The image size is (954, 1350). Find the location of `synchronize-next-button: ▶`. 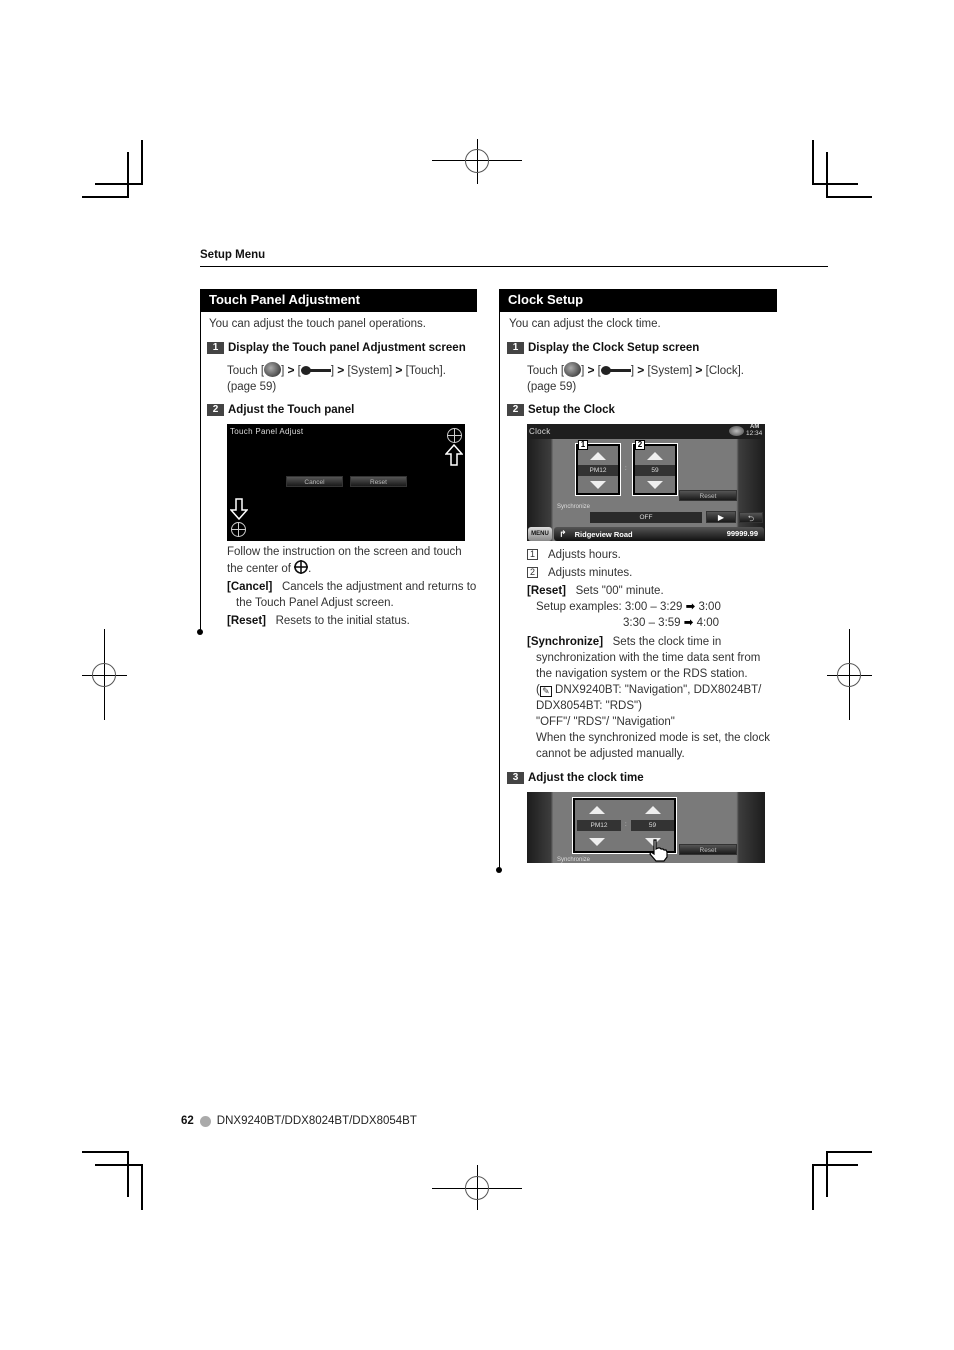

synchronize-next-button: ▶ is located at coordinates (721, 517).